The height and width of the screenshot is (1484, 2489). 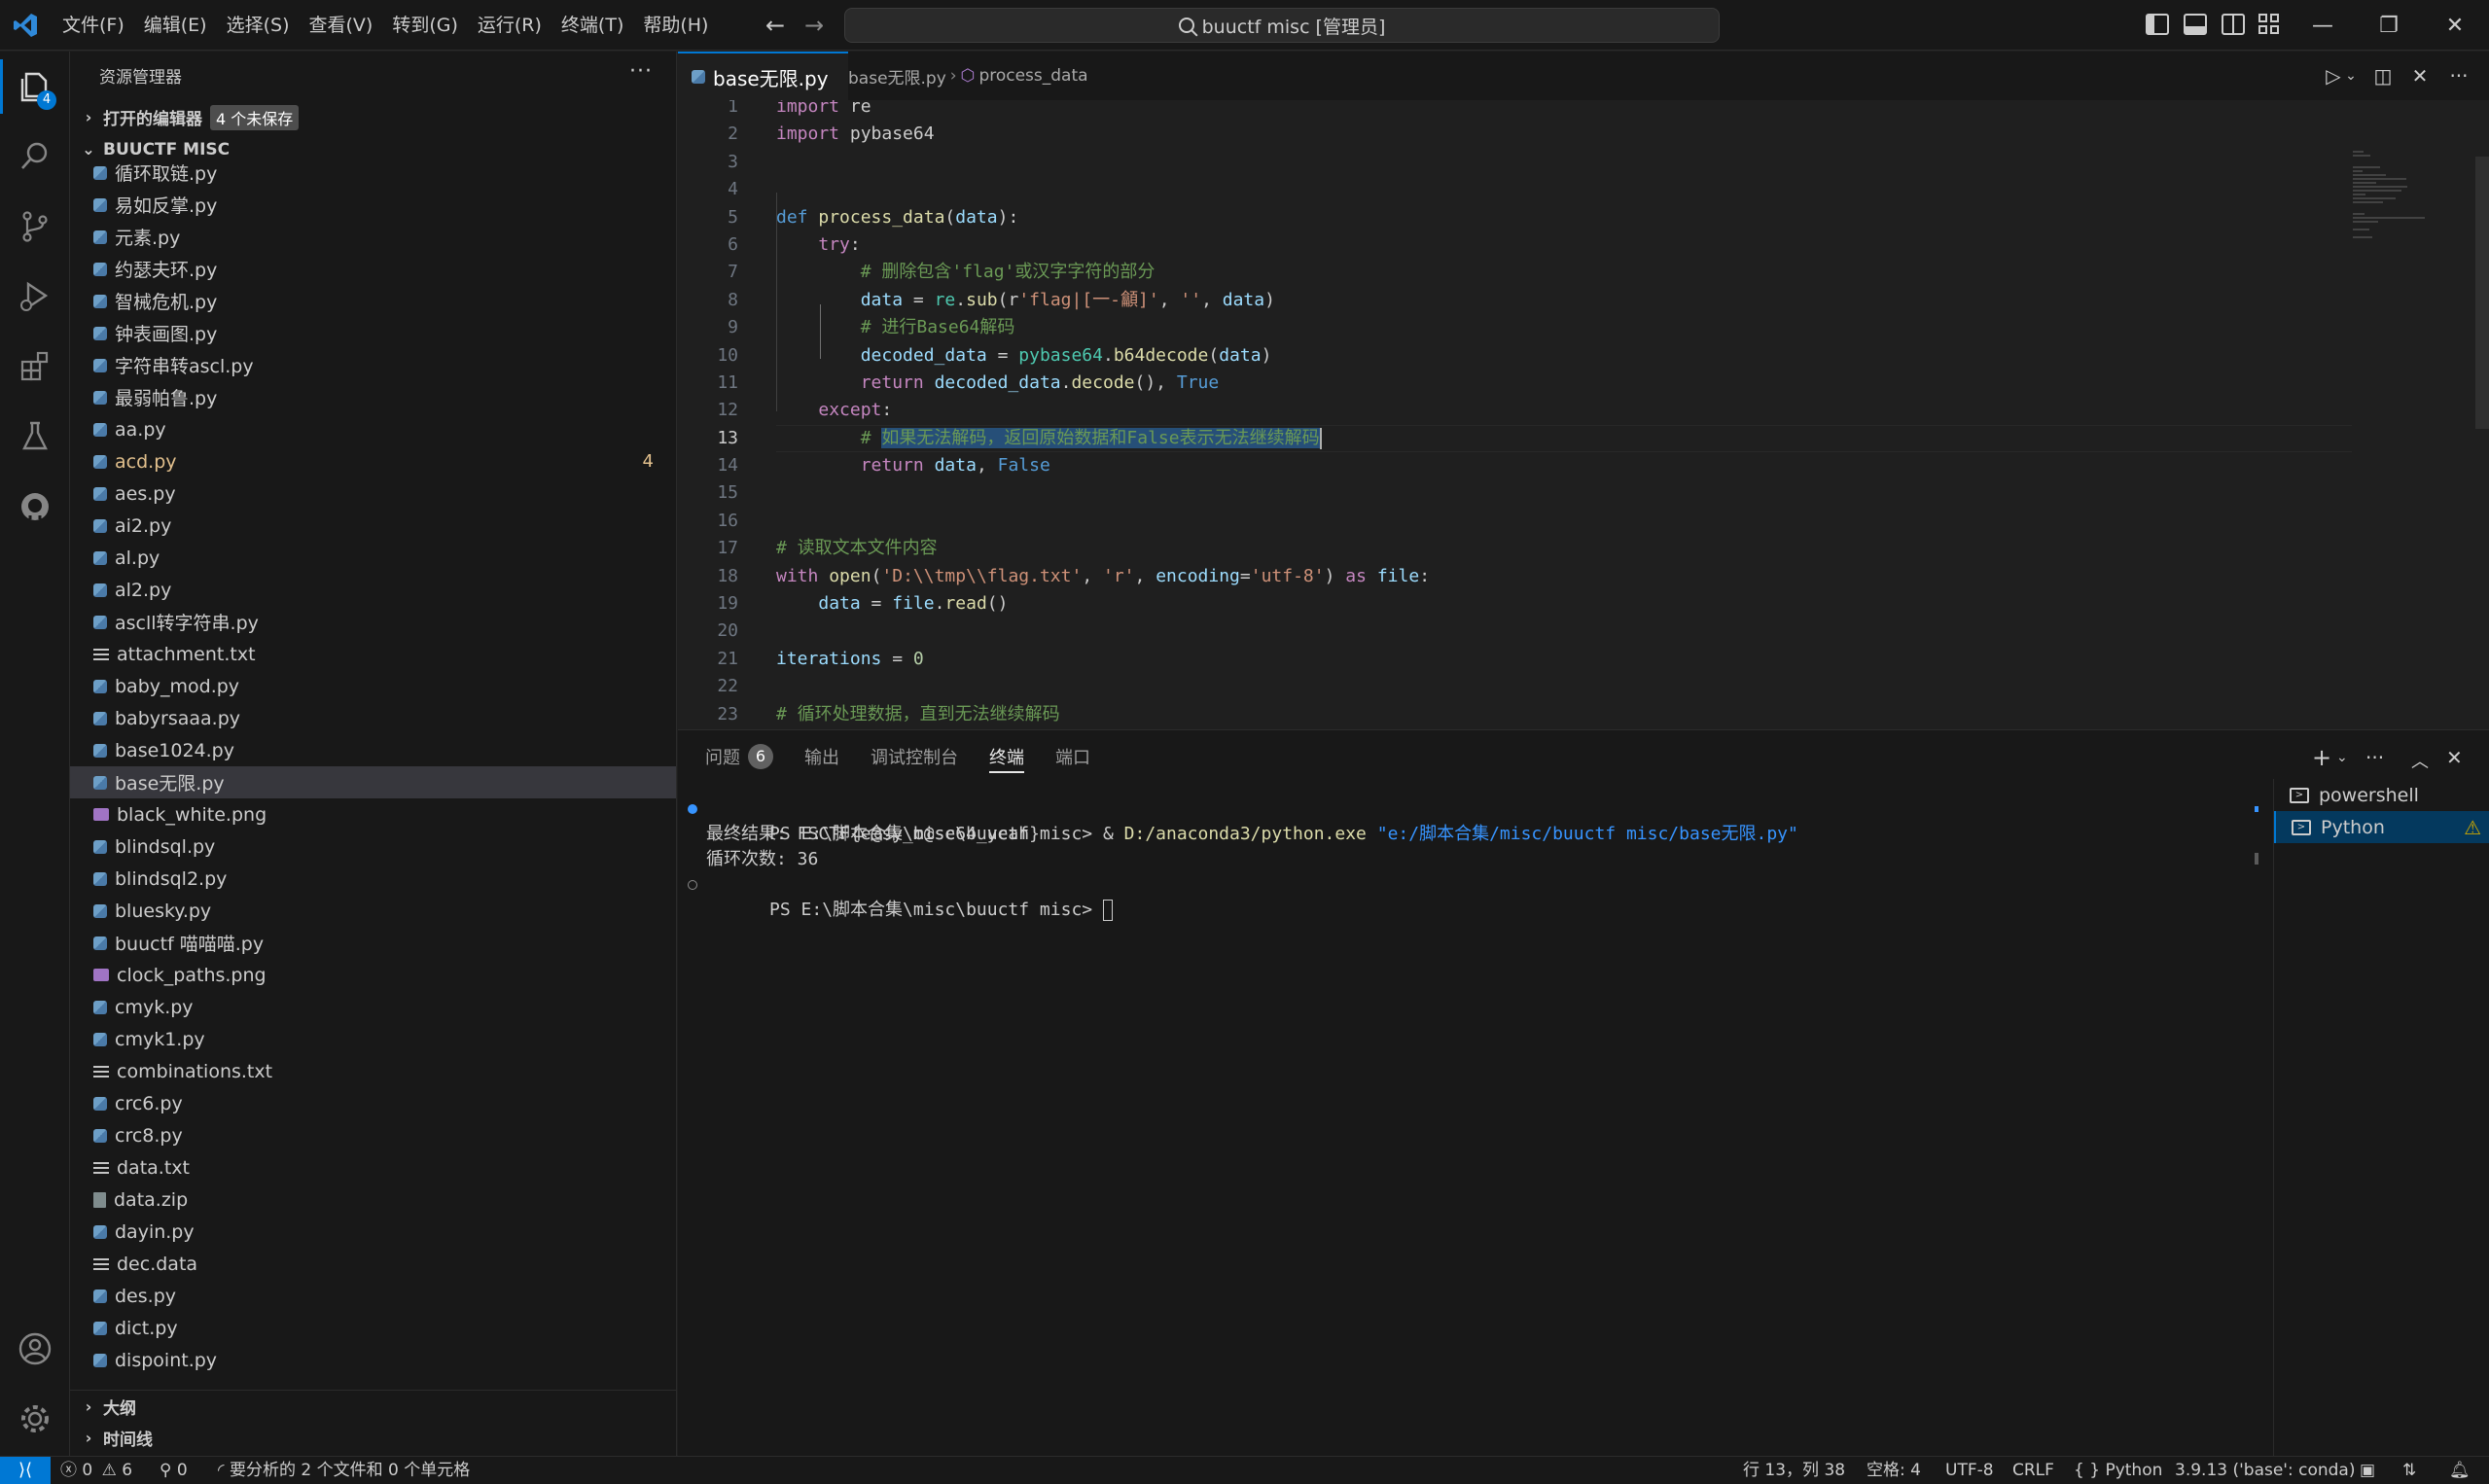 What do you see at coordinates (1894, 1471) in the screenshot?
I see `indentation-status: 空格: 4` at bounding box center [1894, 1471].